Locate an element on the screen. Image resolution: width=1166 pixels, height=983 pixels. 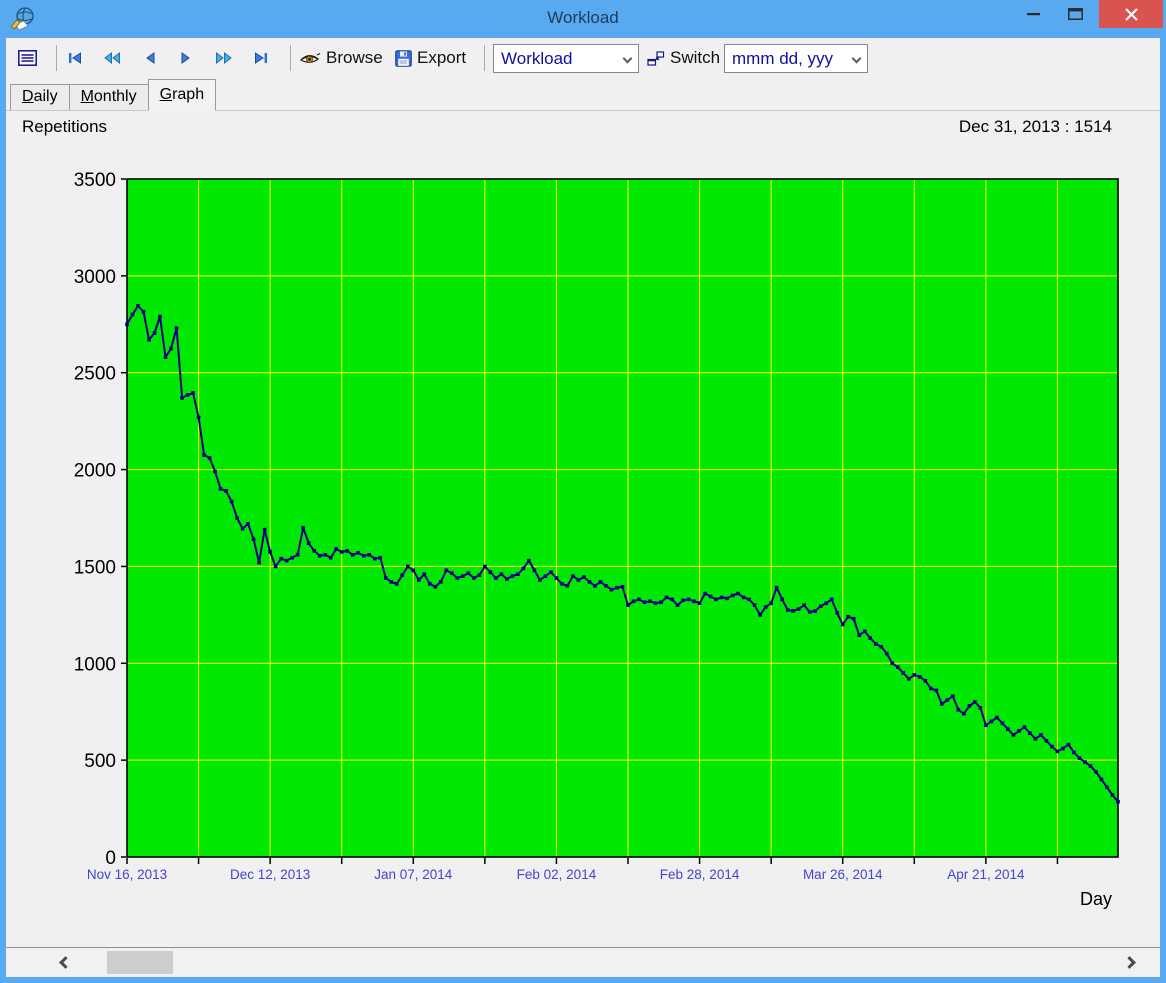
export-label: Export is located at coordinates (442, 57).